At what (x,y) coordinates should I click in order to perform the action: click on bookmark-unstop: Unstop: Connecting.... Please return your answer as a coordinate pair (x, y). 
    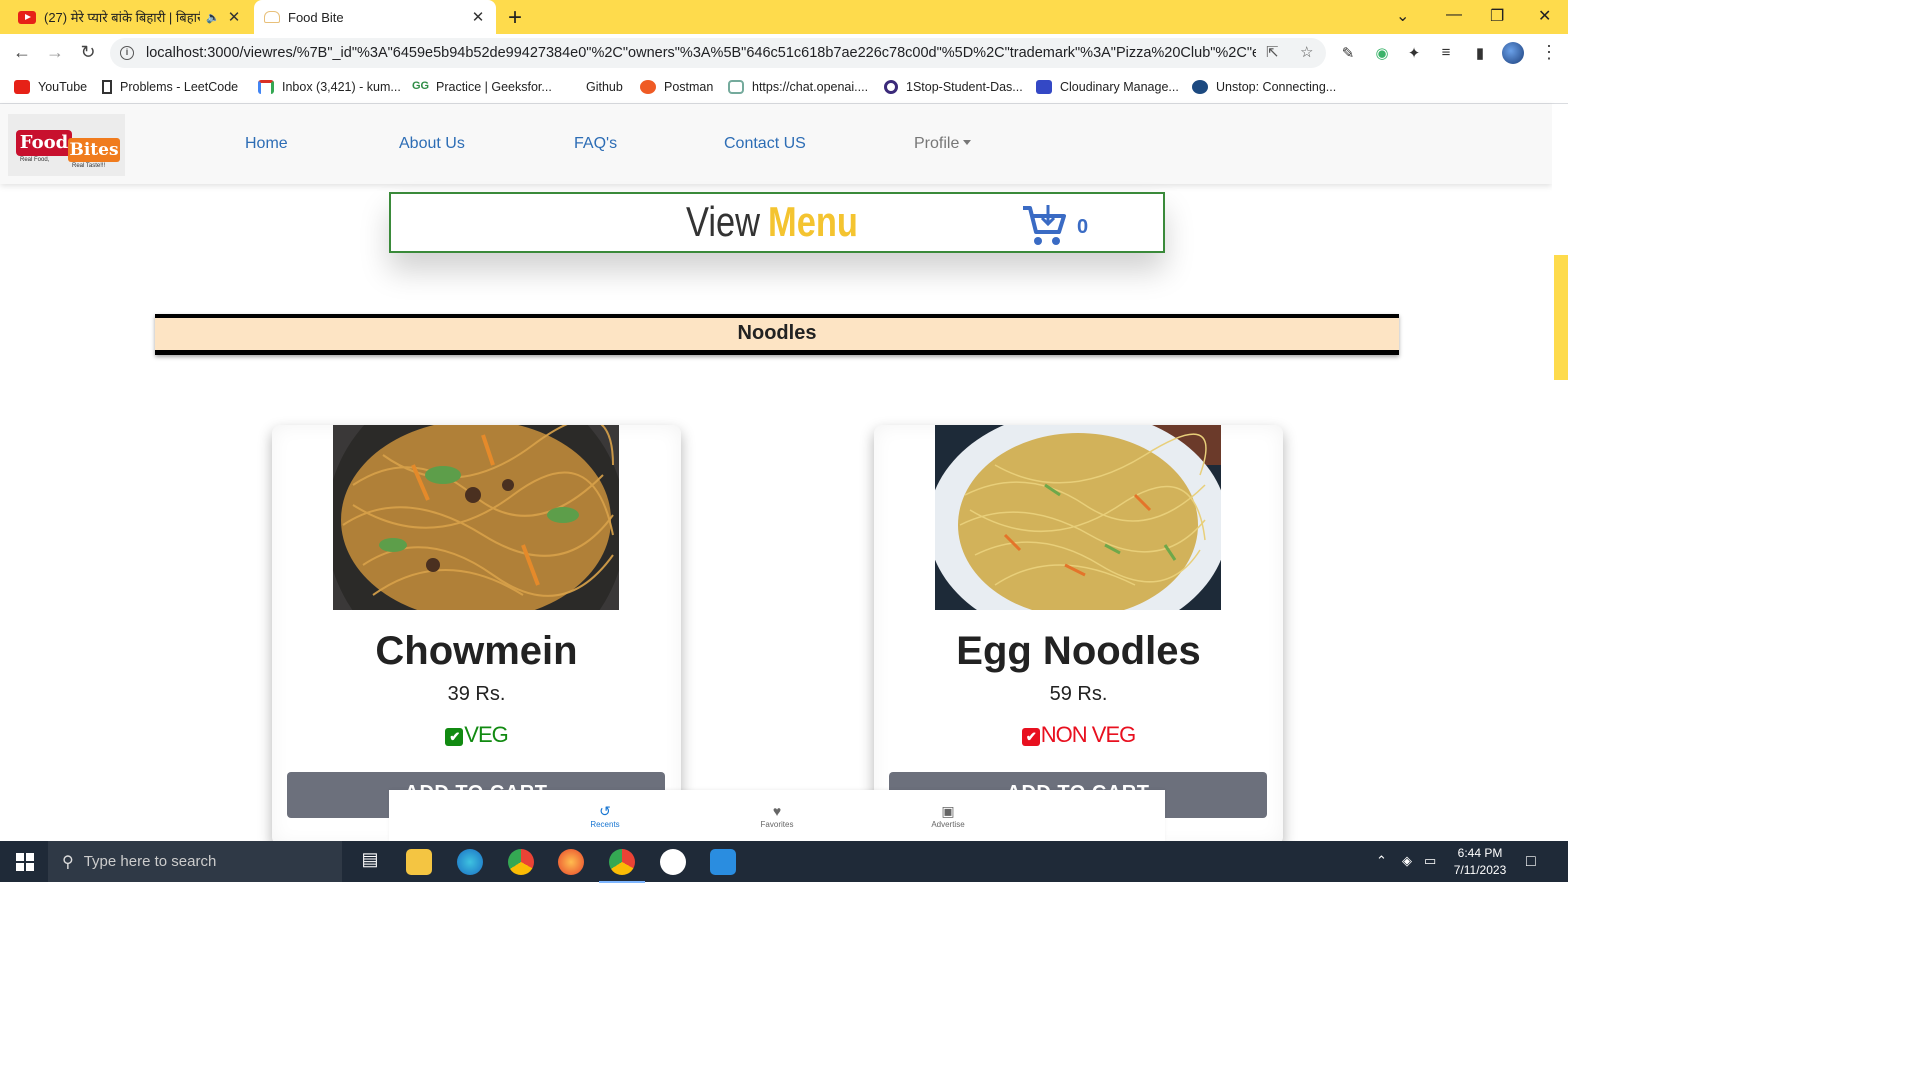
    Looking at the image, I should click on (1264, 87).